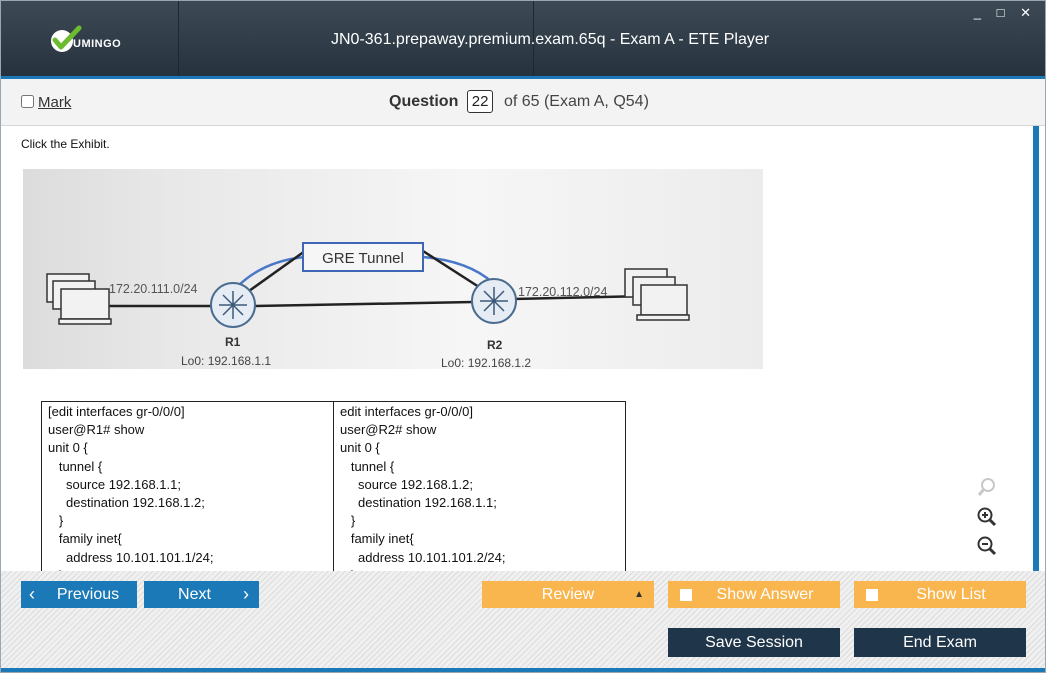 The image size is (1046, 673). I want to click on config-line: user@R1# show, so click(96, 430).